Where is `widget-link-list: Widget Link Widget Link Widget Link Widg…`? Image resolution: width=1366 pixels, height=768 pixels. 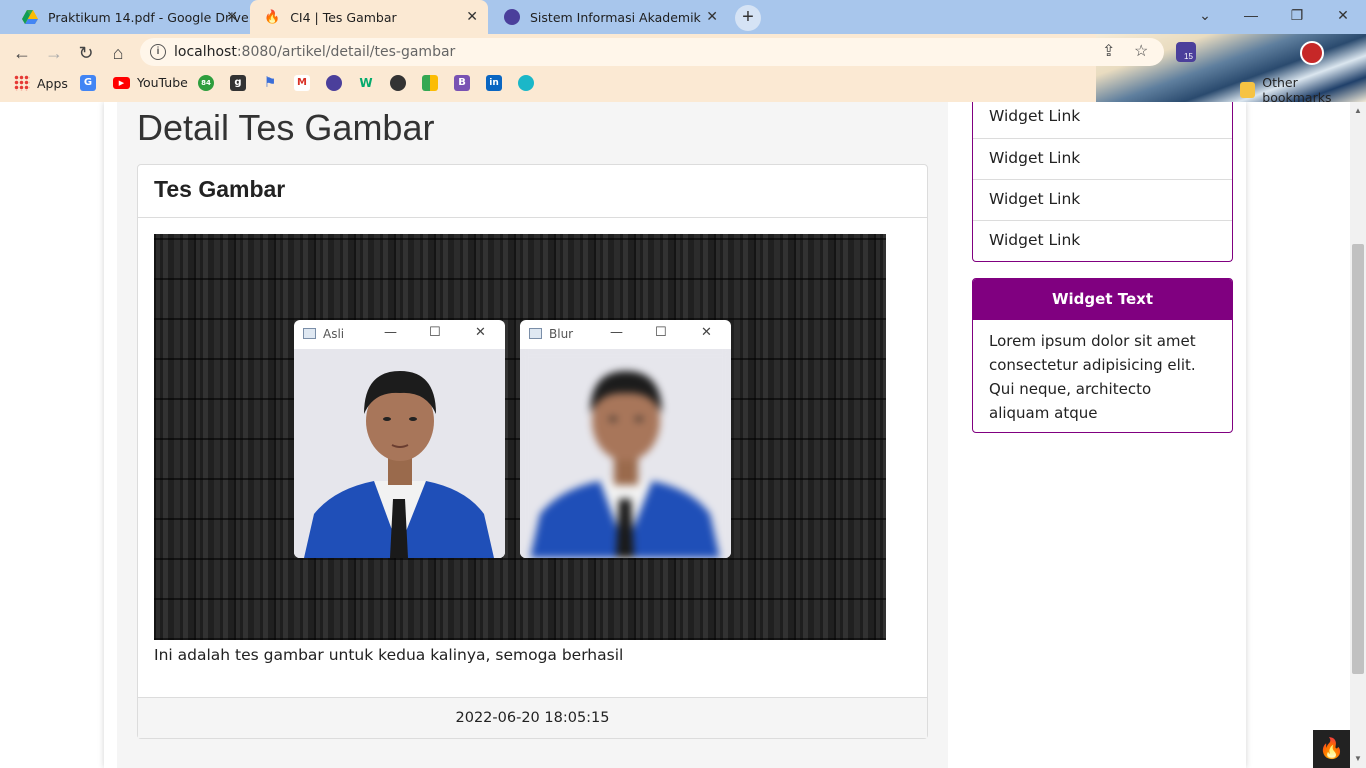
widget-link-list: Widget Link Widget Link Widget Link Widg… is located at coordinates (1102, 182).